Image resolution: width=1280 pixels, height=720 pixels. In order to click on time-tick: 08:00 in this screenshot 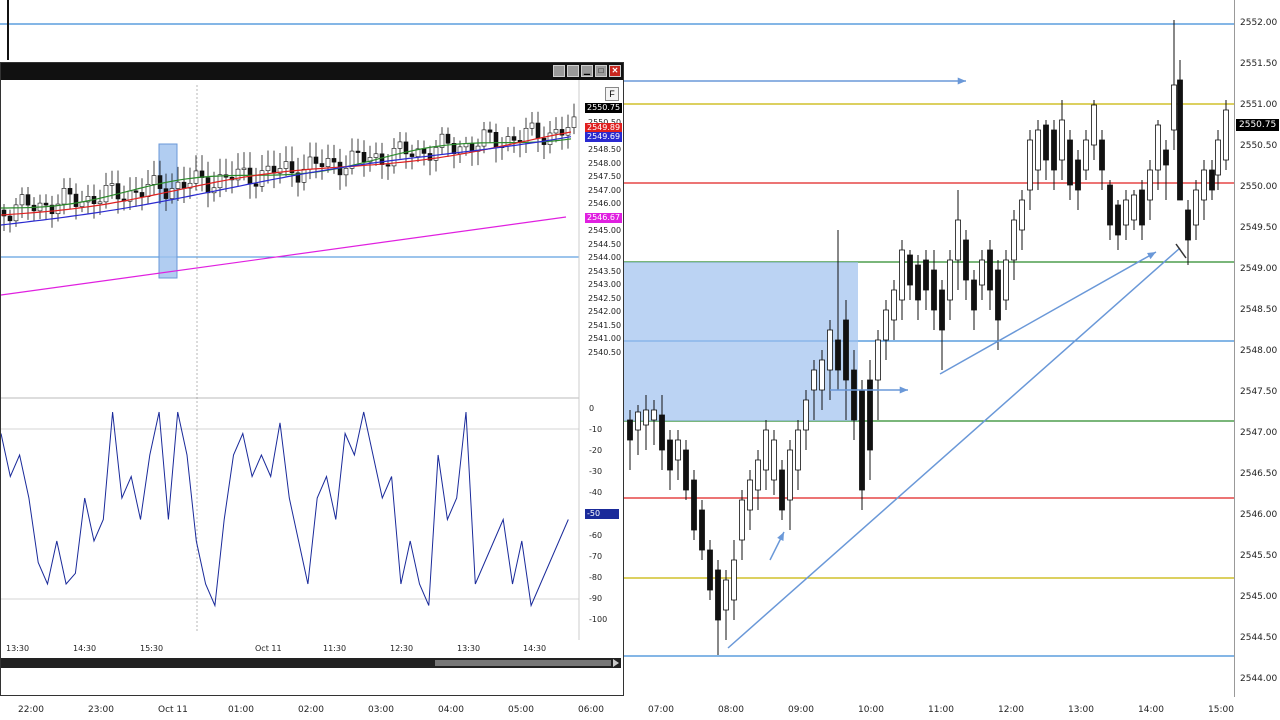, I will do `click(731, 710)`.